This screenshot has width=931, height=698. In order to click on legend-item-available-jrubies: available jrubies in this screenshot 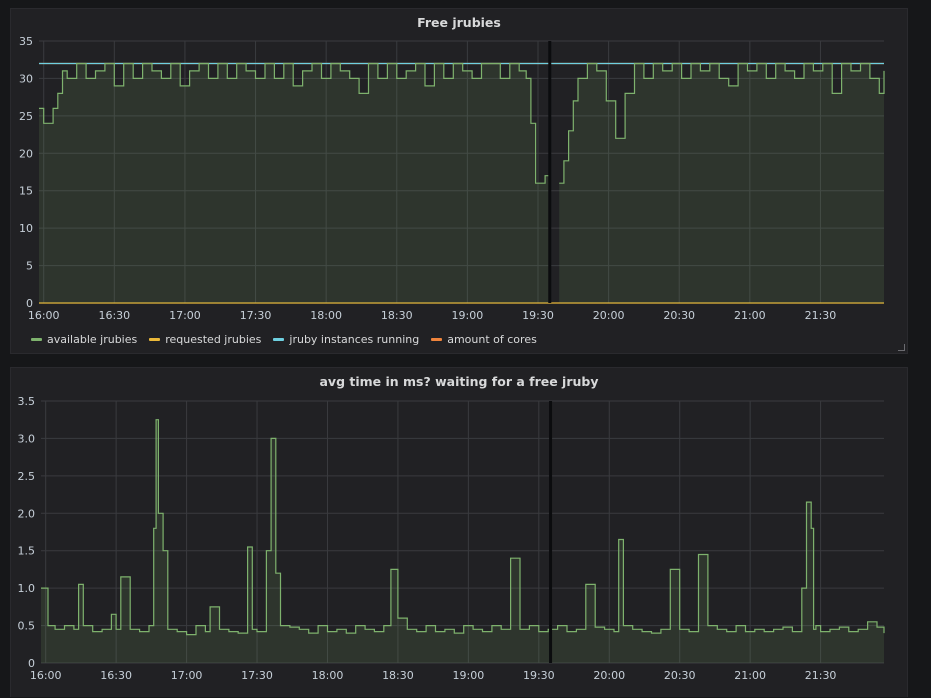, I will do `click(84, 339)`.